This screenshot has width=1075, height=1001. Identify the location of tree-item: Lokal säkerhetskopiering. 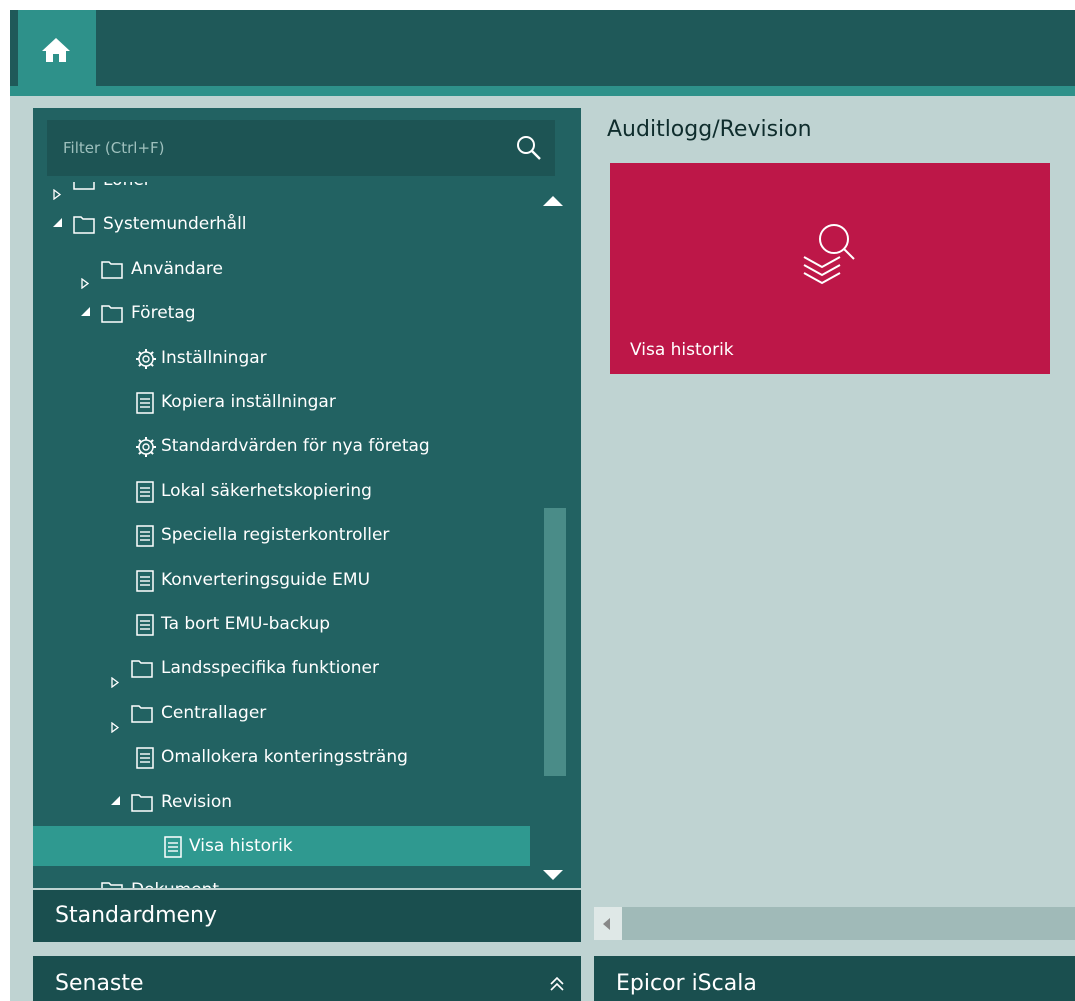
(281, 491).